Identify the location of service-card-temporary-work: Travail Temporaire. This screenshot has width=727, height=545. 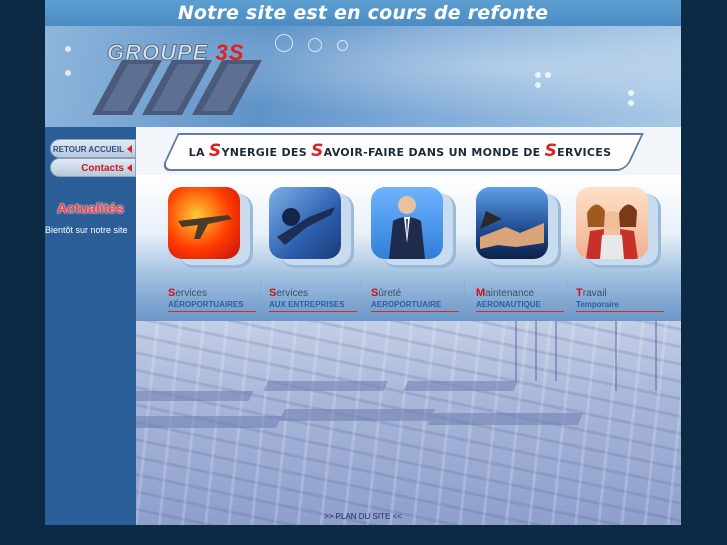
(627, 251).